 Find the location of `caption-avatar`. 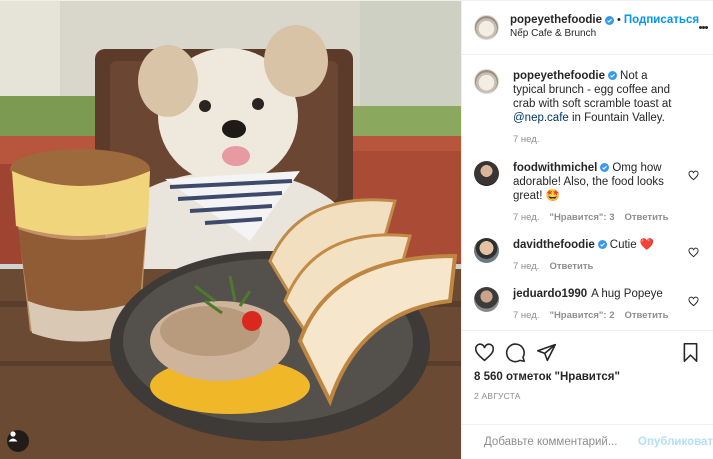

caption-avatar is located at coordinates (486, 81).